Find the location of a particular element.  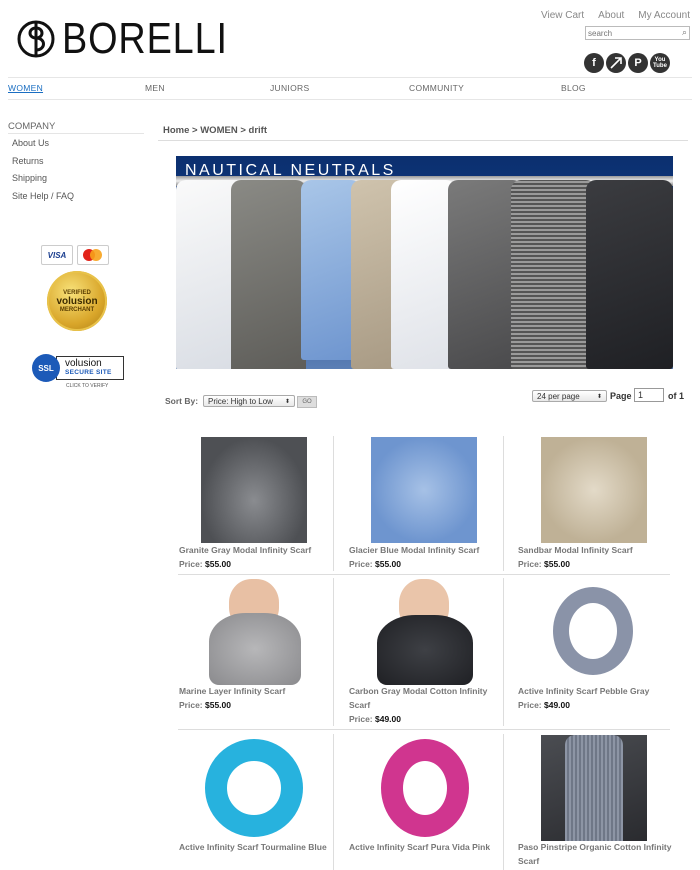

seal-brand-text: volusion is located at coordinates (77, 301).